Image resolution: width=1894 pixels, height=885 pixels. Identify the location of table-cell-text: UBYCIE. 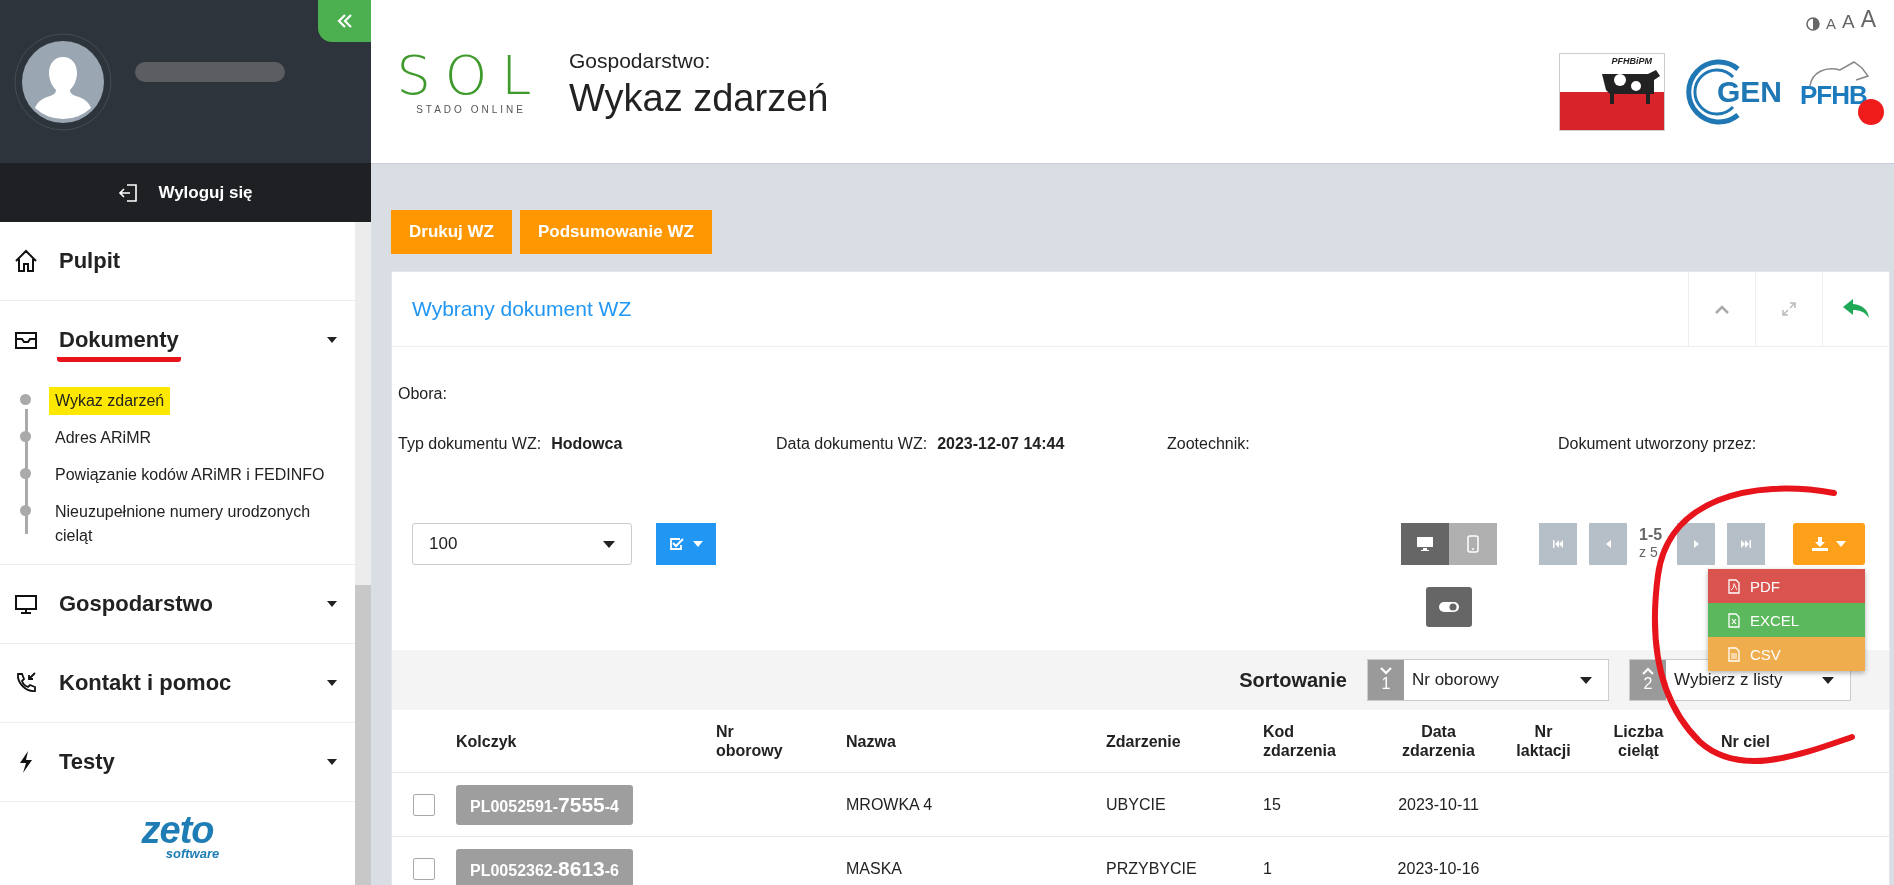
(1136, 804).